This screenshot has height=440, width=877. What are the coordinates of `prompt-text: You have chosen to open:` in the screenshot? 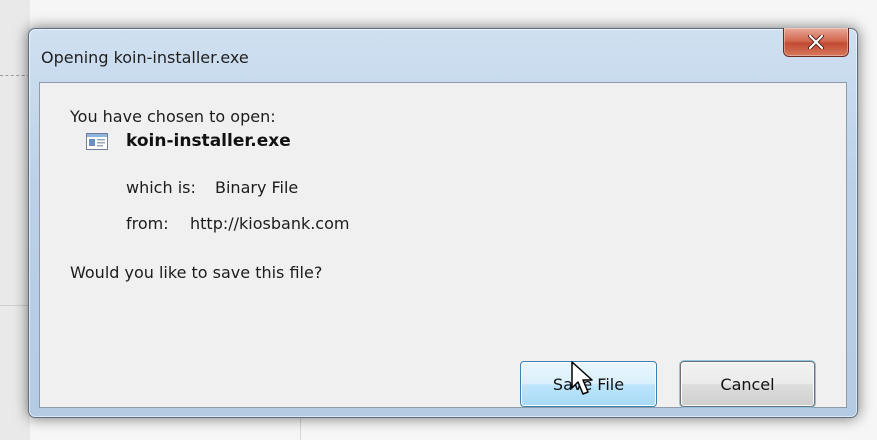 It's located at (173, 116).